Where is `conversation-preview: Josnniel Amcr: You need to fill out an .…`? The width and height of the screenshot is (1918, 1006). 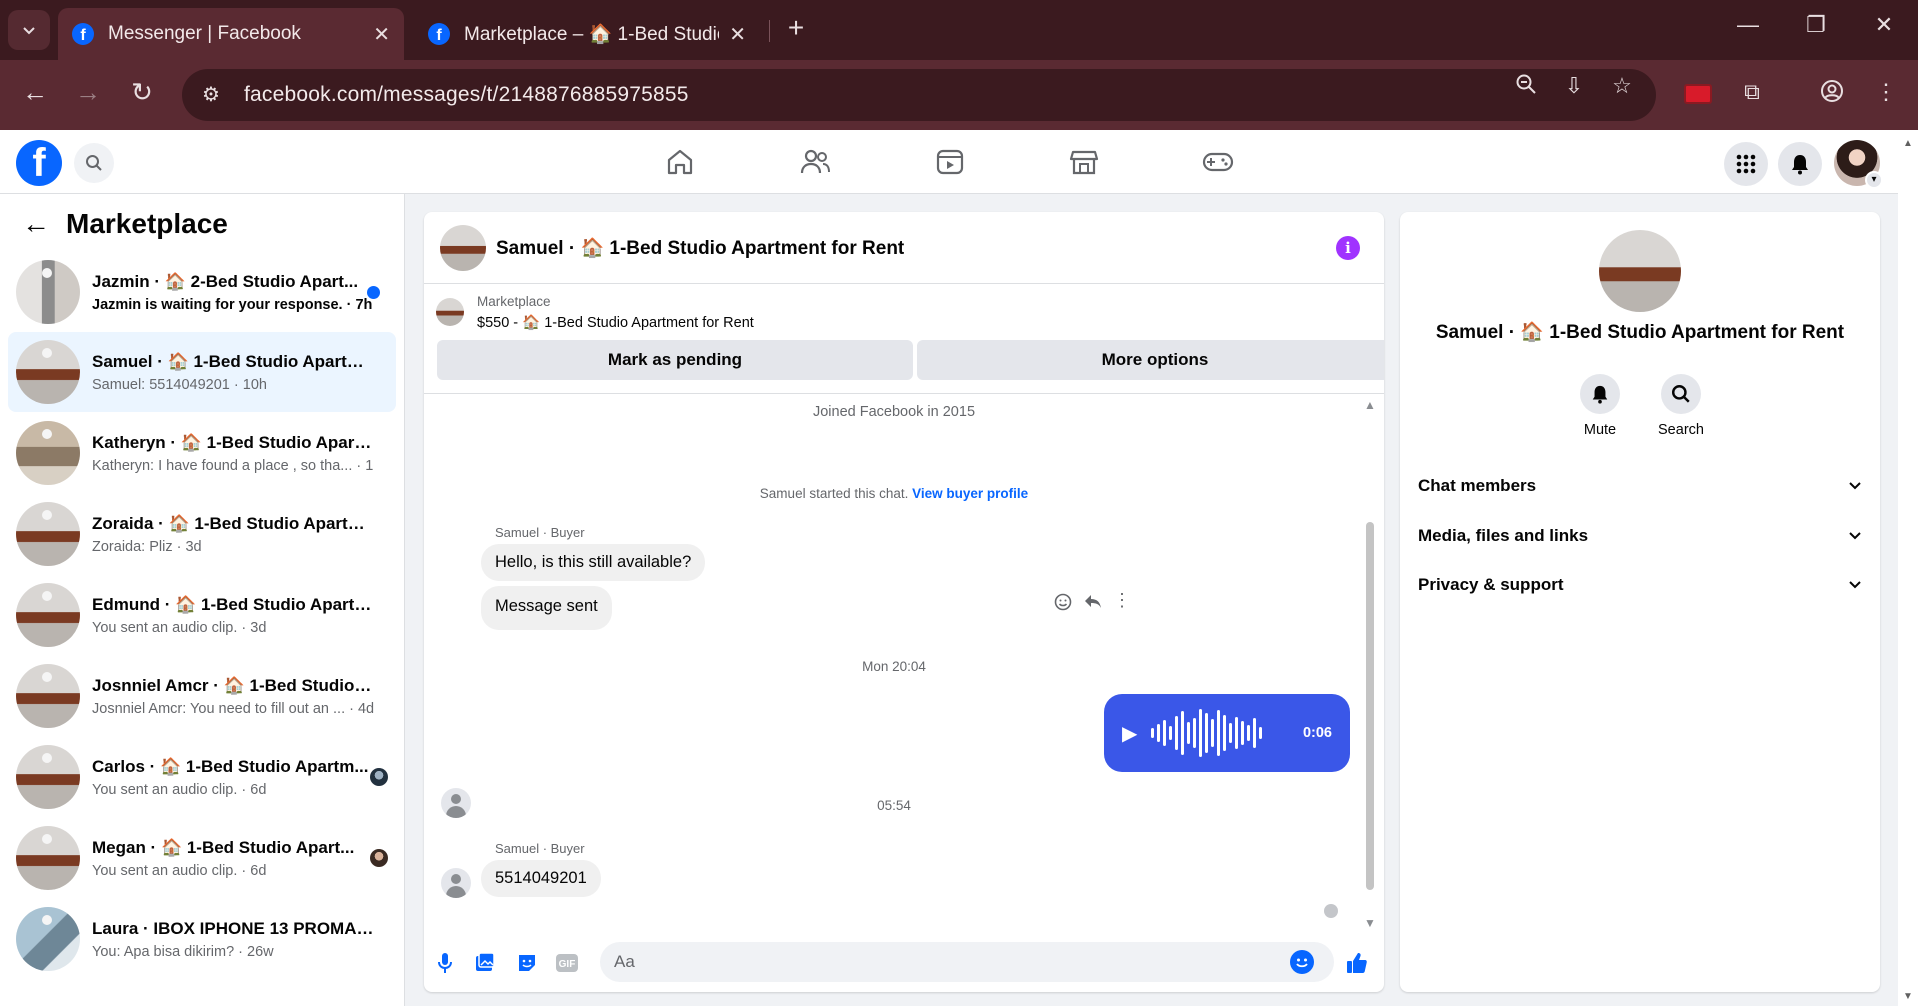 conversation-preview: Josnniel Amcr: You need to fill out an .… is located at coordinates (233, 708).